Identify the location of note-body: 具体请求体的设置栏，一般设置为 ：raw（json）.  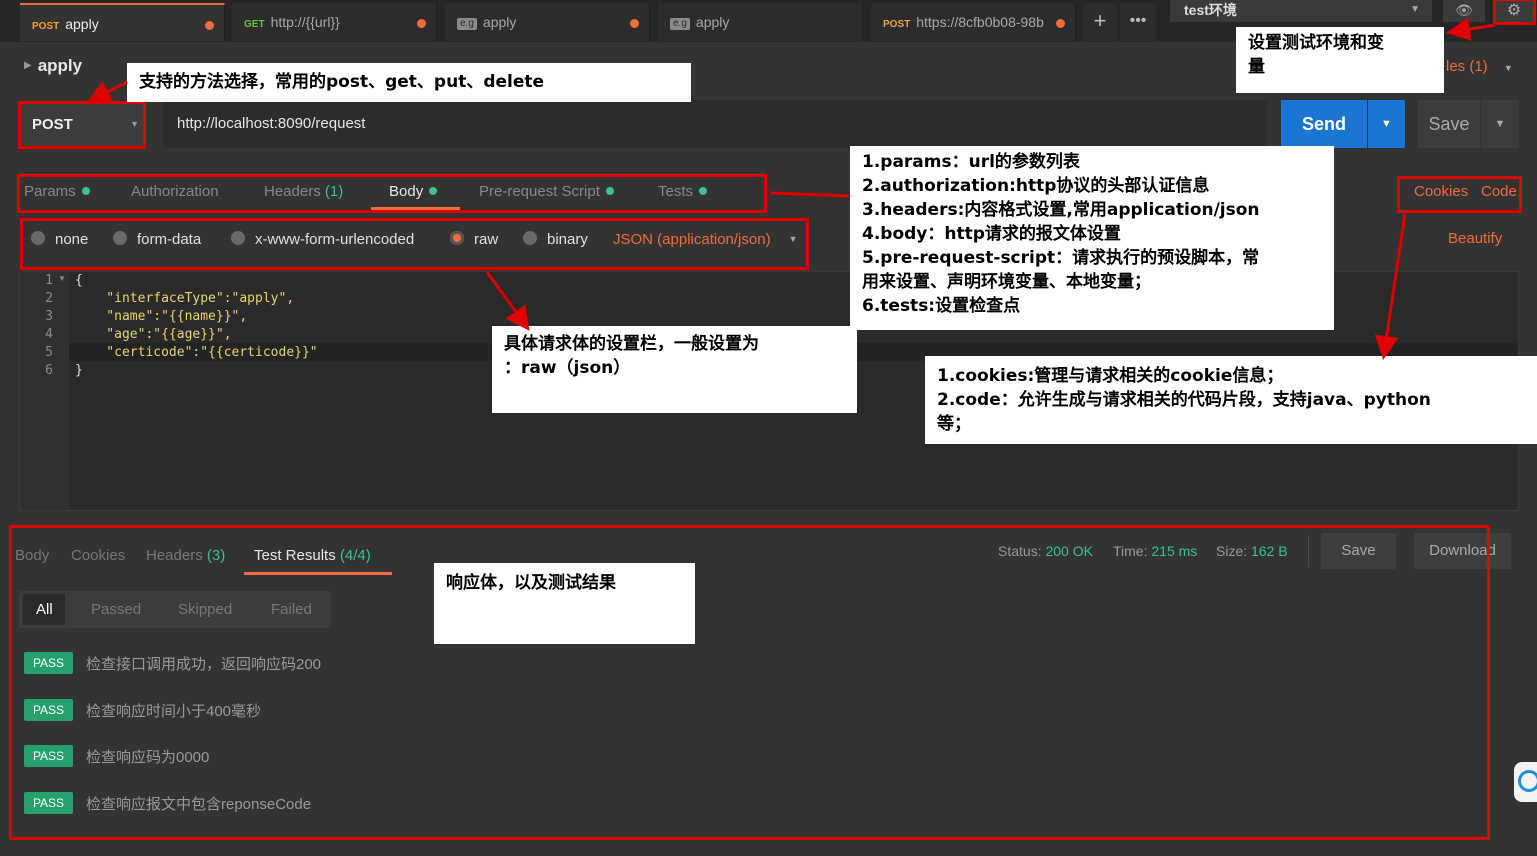
(674, 369).